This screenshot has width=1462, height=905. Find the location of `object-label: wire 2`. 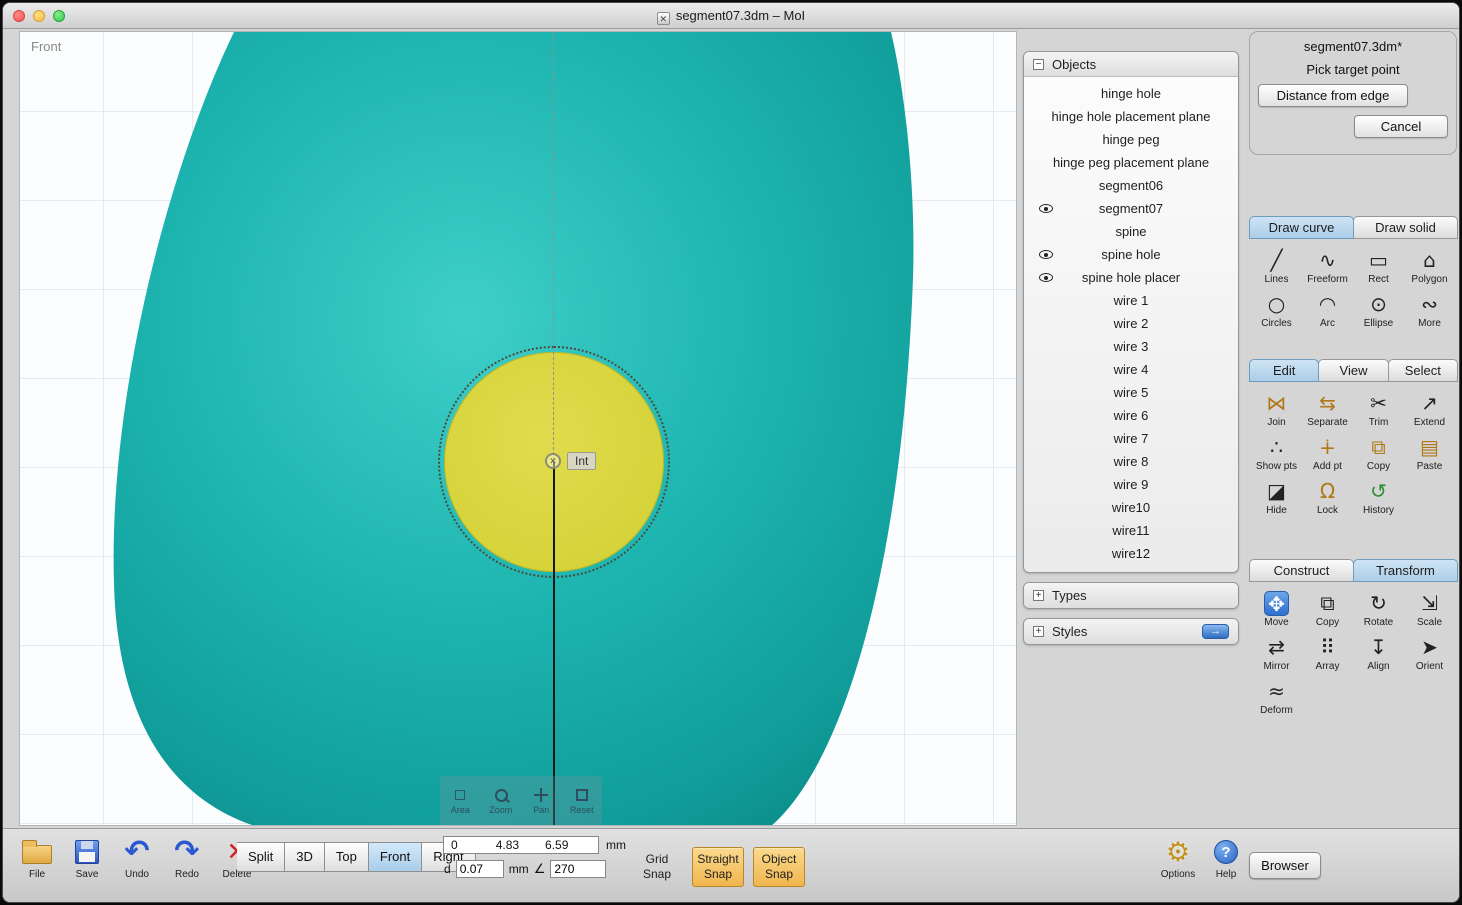

object-label: wire 2 is located at coordinates (1131, 323).